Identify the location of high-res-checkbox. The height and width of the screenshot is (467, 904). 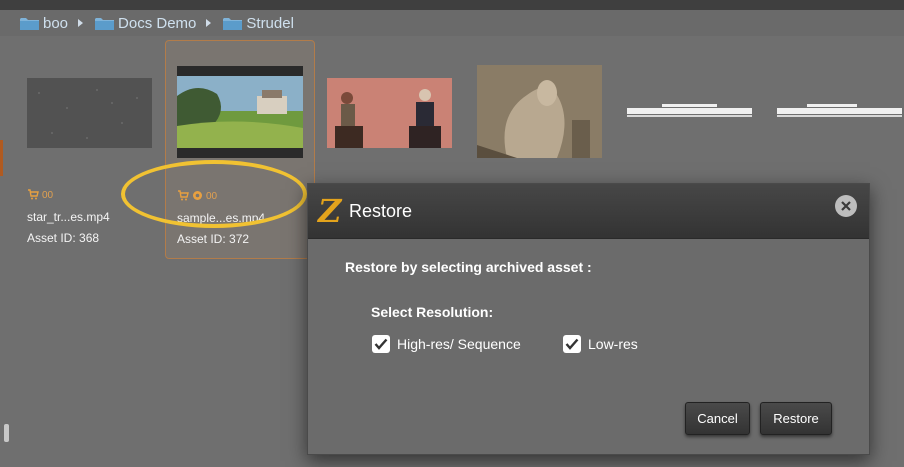
(381, 344).